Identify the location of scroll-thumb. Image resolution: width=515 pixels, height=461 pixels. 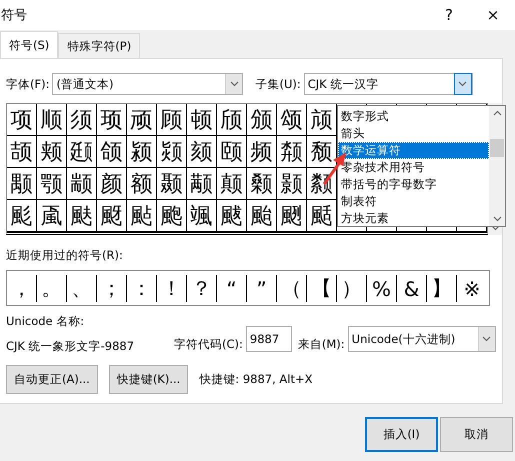
(497, 147).